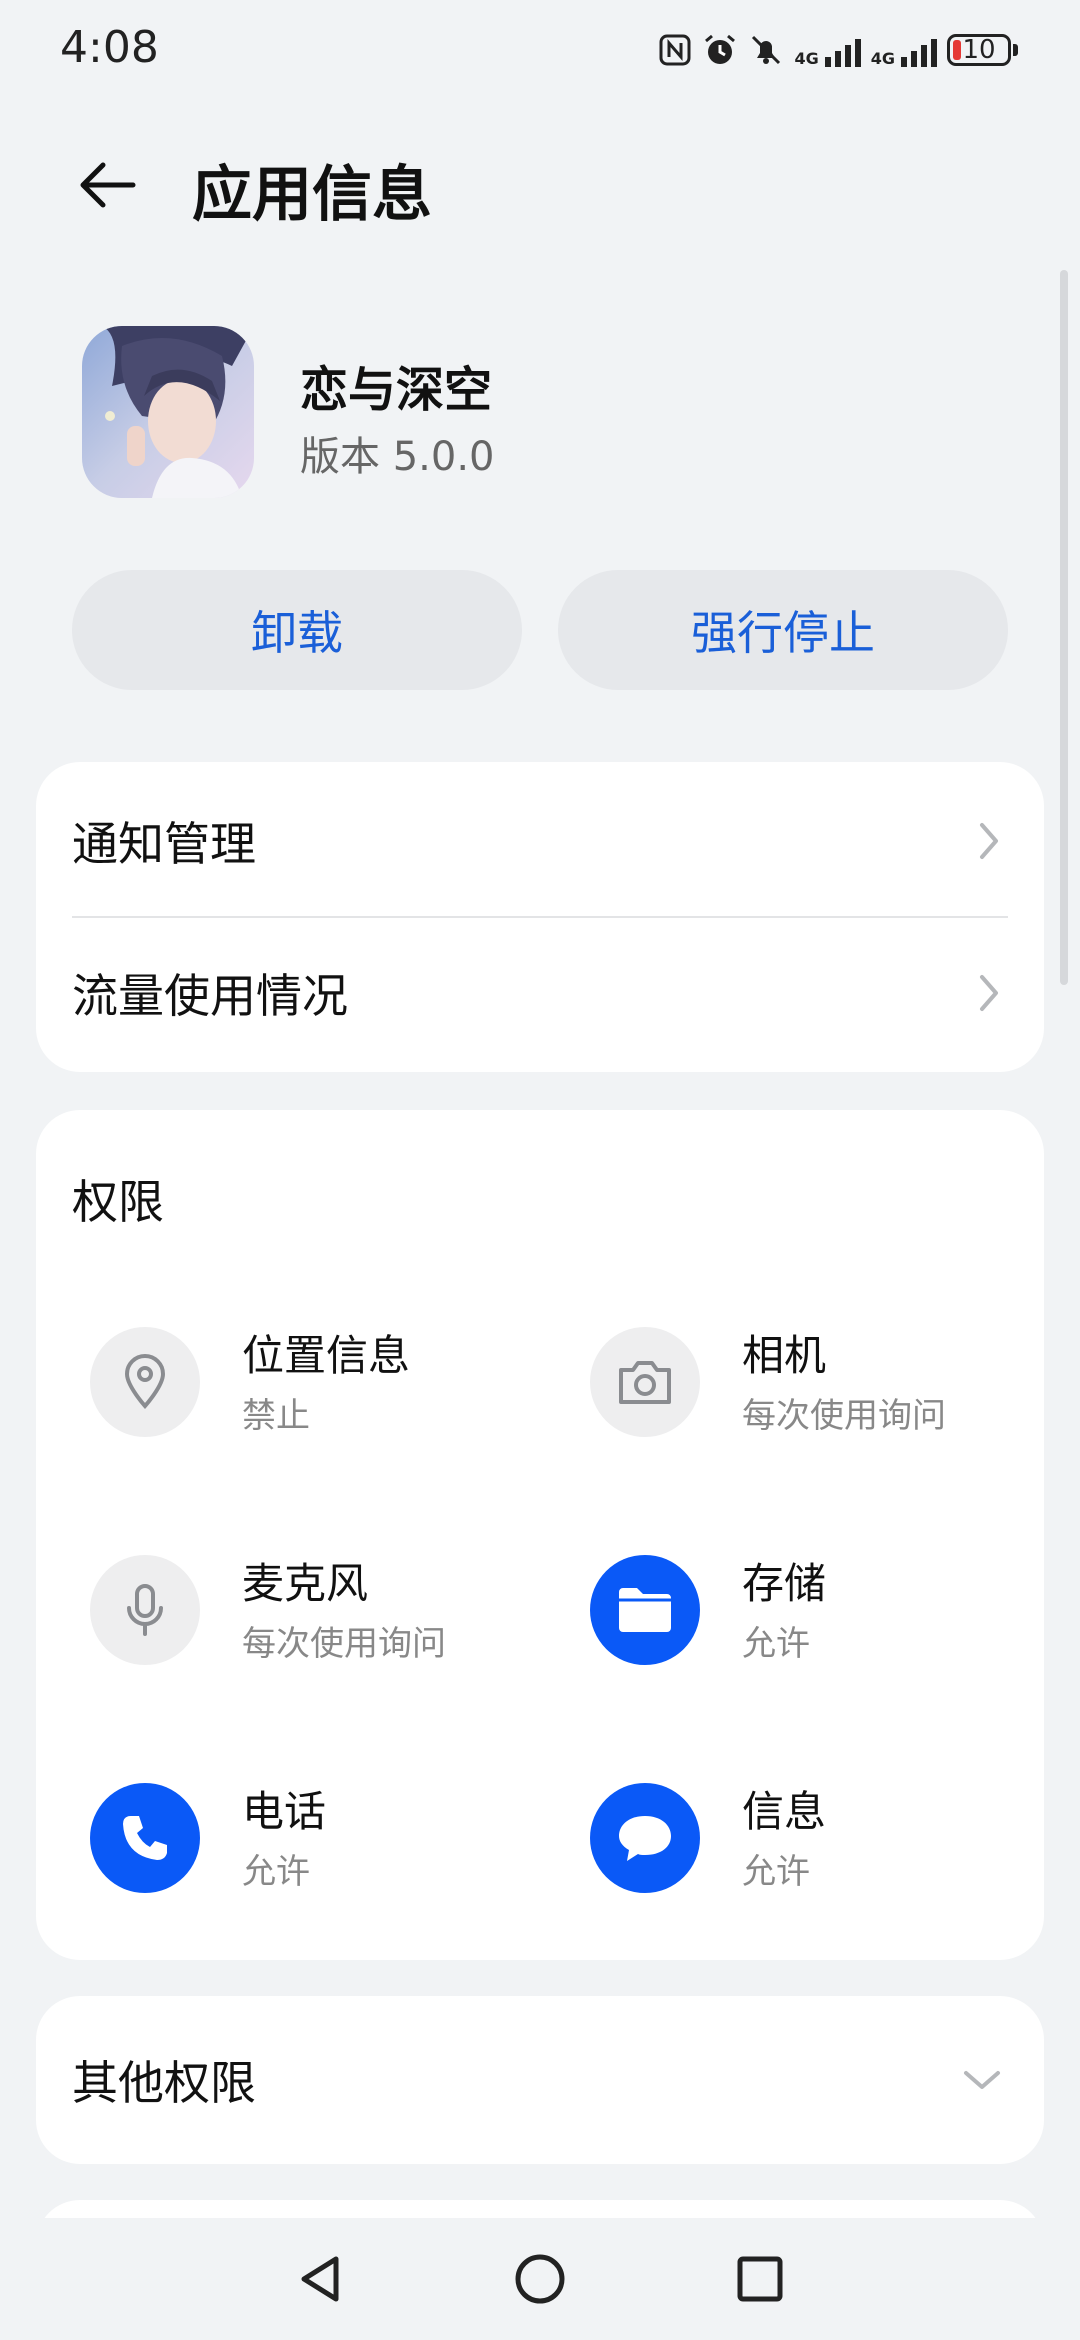 The image size is (1080, 2340). I want to click on permission-location: 位置信息 禁止, so click(330, 1385).